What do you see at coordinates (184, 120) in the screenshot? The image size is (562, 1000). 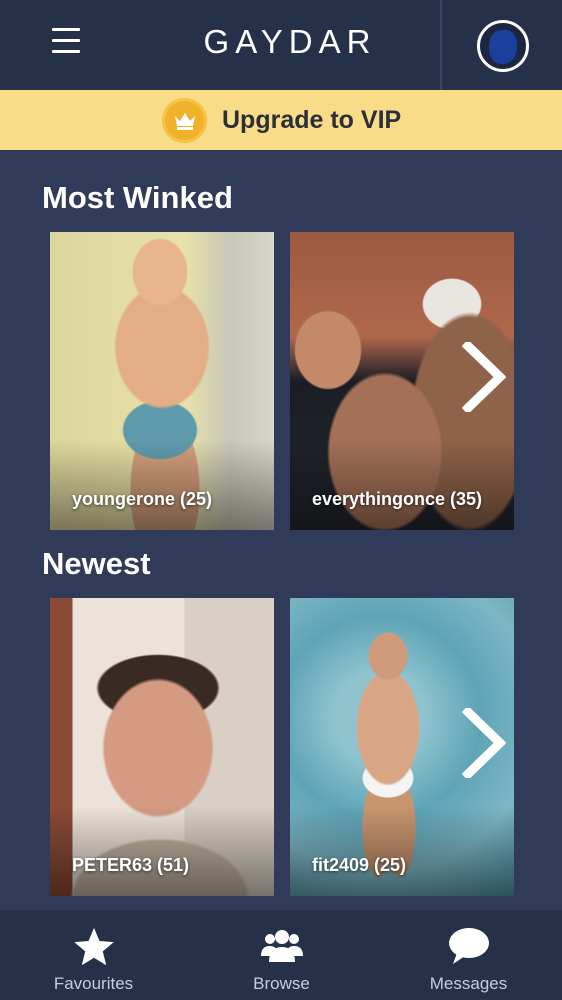 I see `crown-icon` at bounding box center [184, 120].